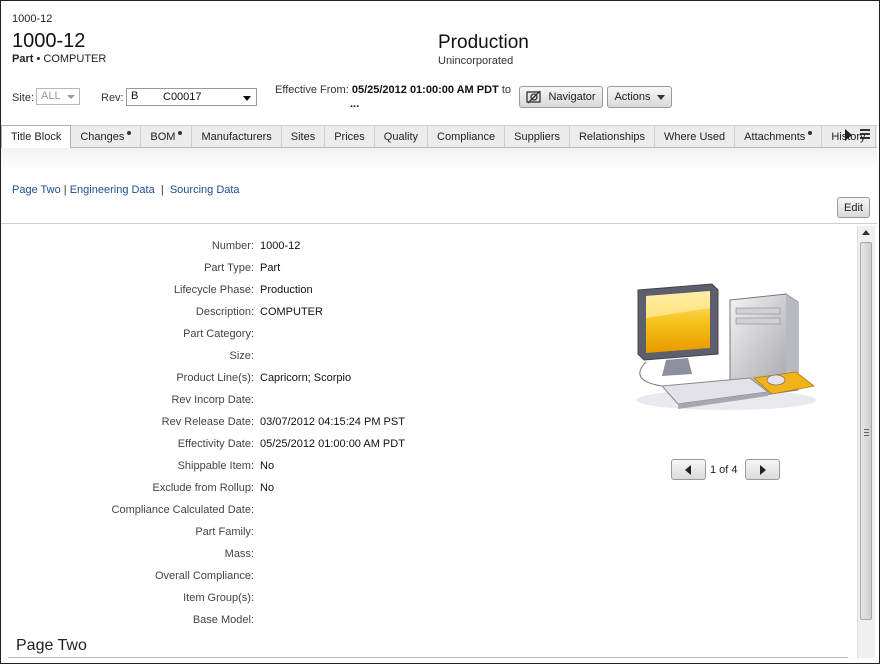 The height and width of the screenshot is (664, 880). What do you see at coordinates (232, 246) in the screenshot?
I see `field-label: Number:` at bounding box center [232, 246].